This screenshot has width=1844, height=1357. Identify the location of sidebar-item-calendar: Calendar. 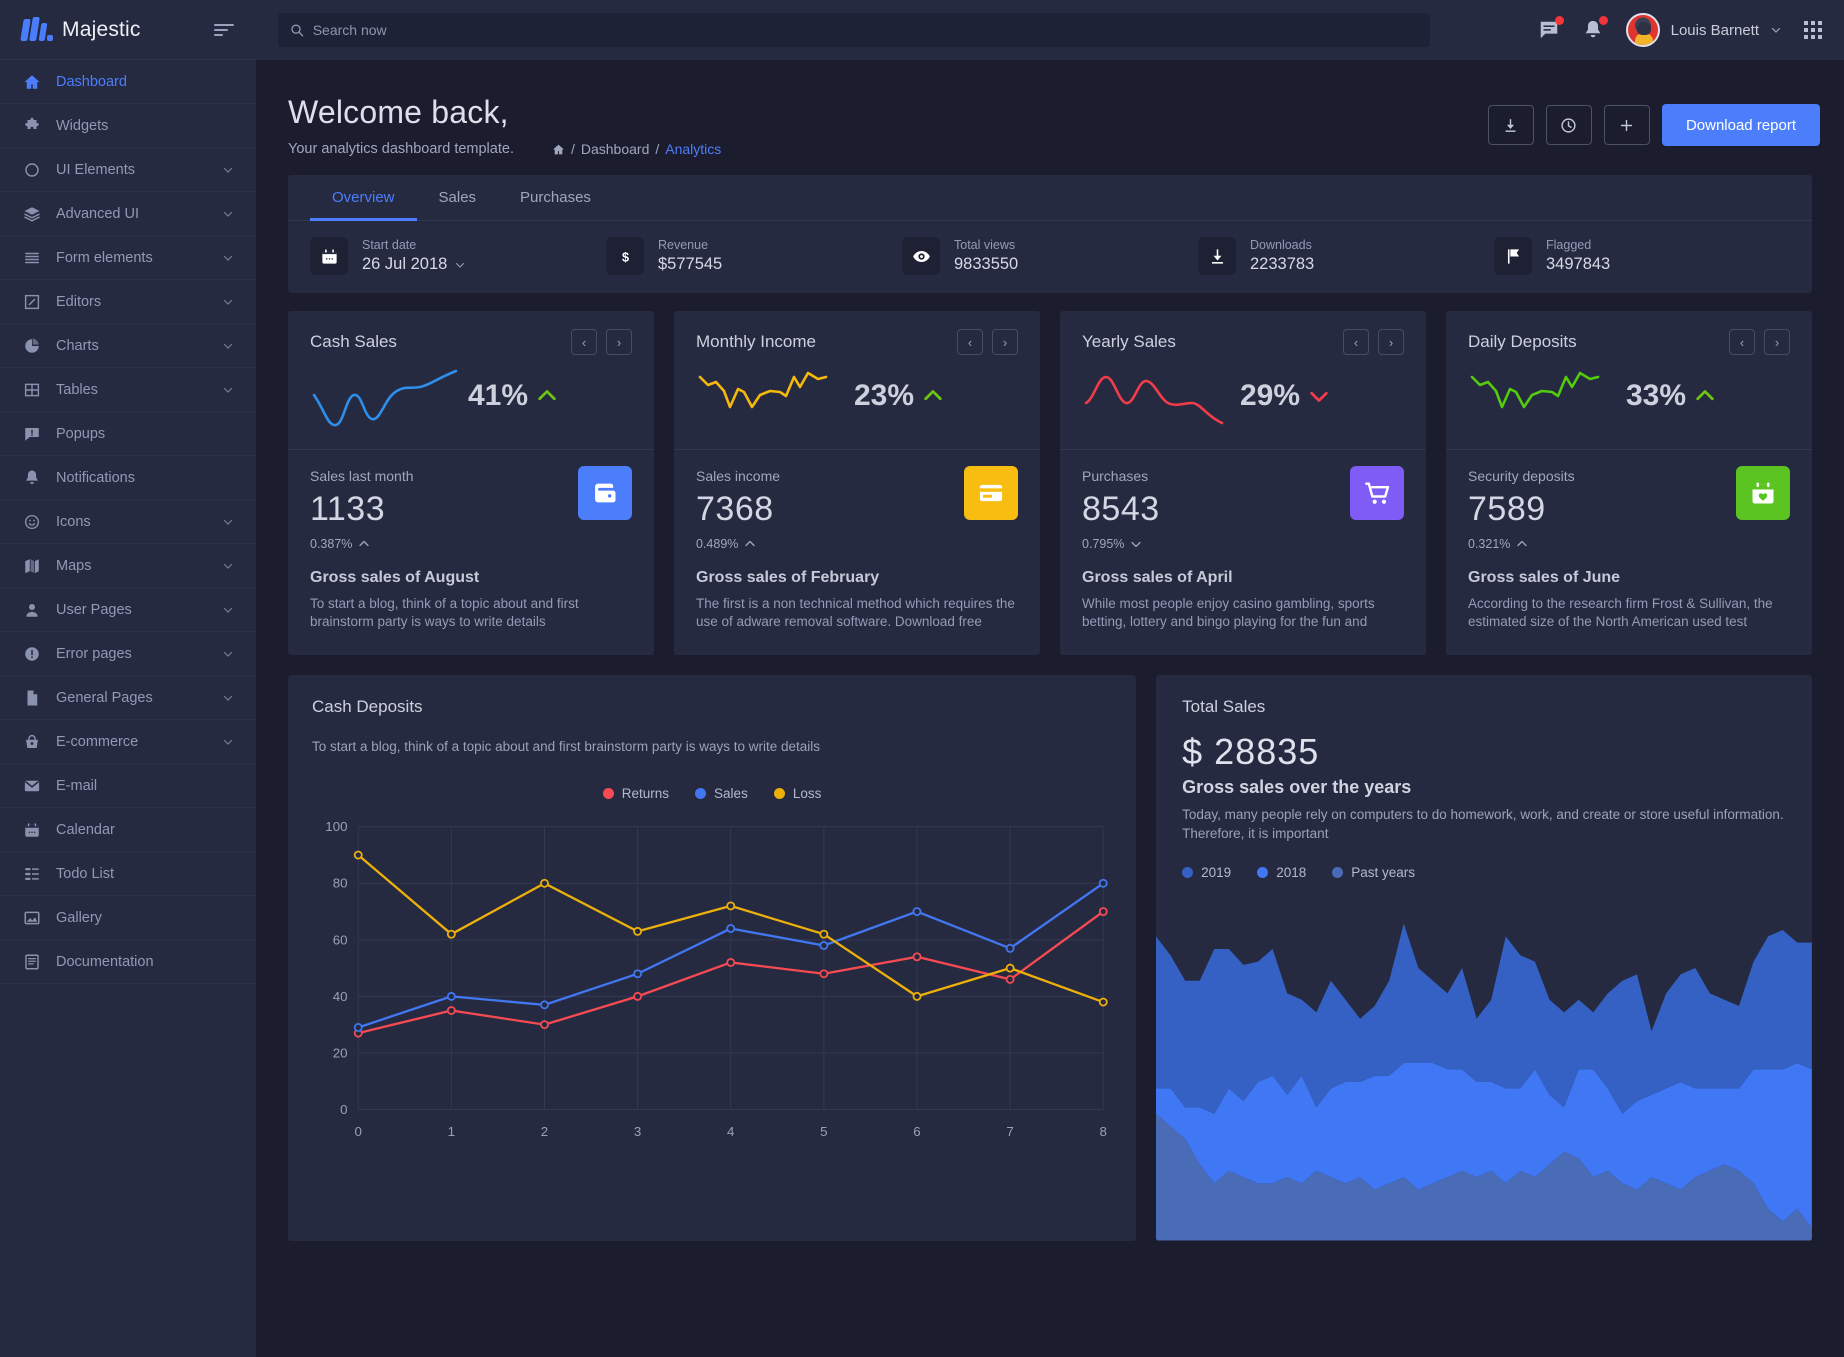
(128, 830).